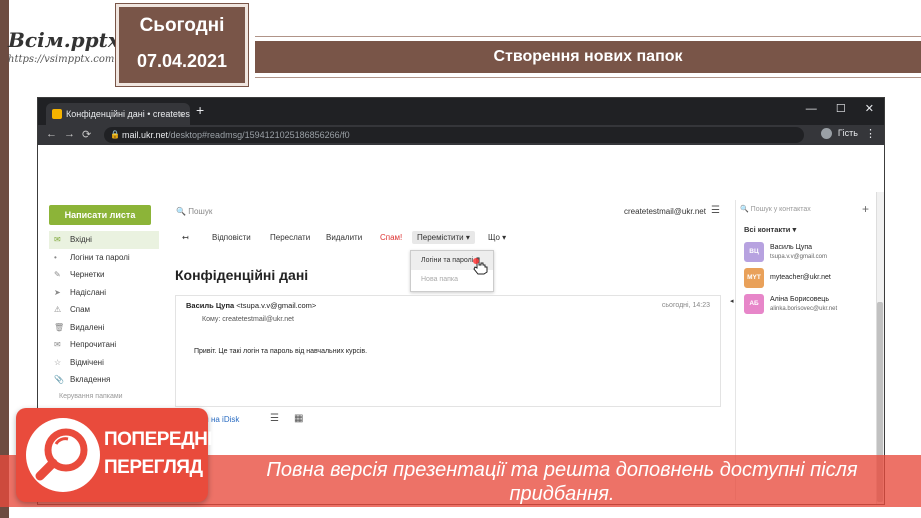 The image size is (921, 518). What do you see at coordinates (258, 319) in the screenshot?
I see `recipient-email: createtestmail@ukr.net` at bounding box center [258, 319].